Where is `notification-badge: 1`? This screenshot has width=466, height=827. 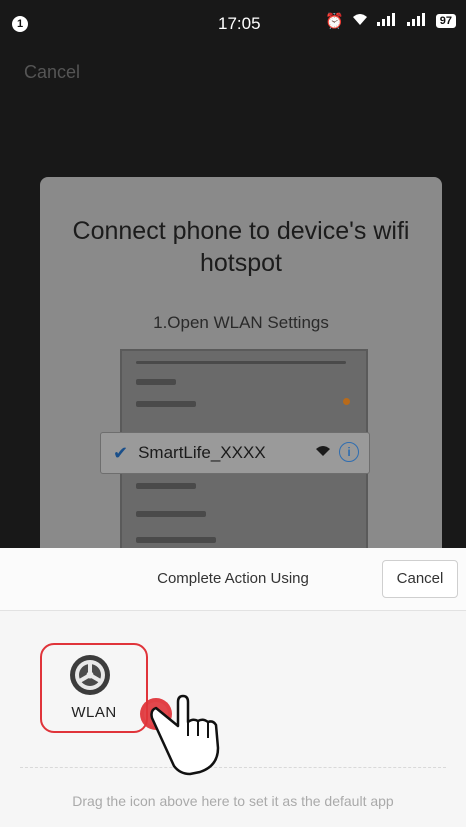 notification-badge: 1 is located at coordinates (20, 24).